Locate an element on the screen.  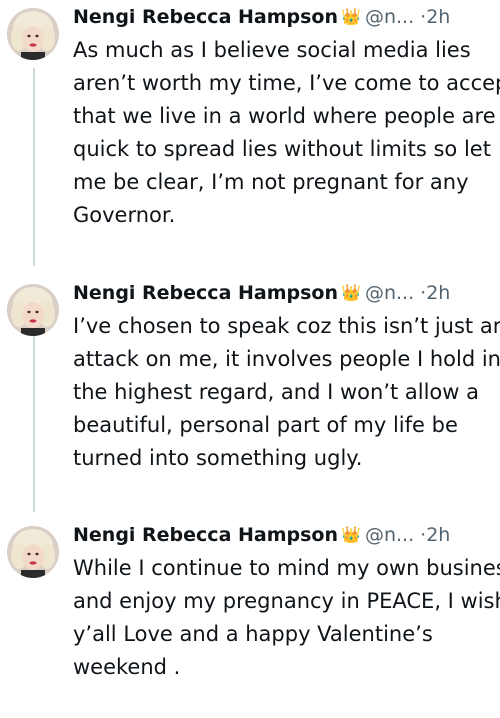
tweet-text-line: and enjoy my pregnancy in PEACE, I wish is located at coordinates (286, 601).